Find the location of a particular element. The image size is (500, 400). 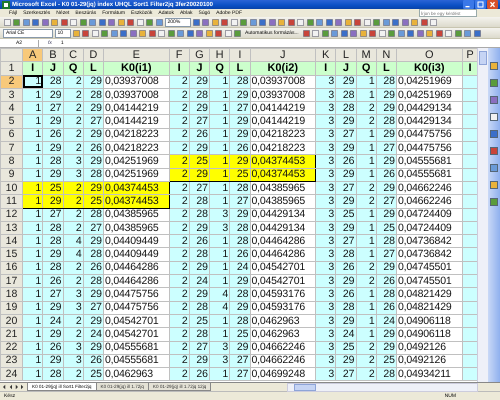

maximize-button is located at coordinates (480, 4).